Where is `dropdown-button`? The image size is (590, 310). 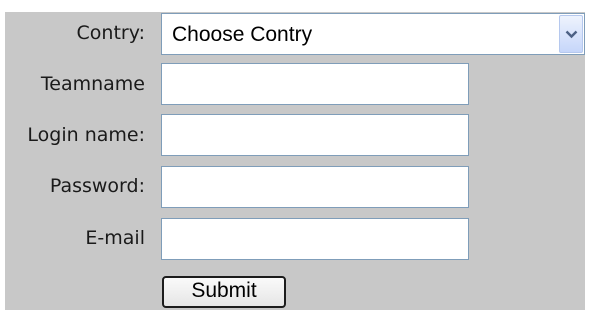 dropdown-button is located at coordinates (571, 34).